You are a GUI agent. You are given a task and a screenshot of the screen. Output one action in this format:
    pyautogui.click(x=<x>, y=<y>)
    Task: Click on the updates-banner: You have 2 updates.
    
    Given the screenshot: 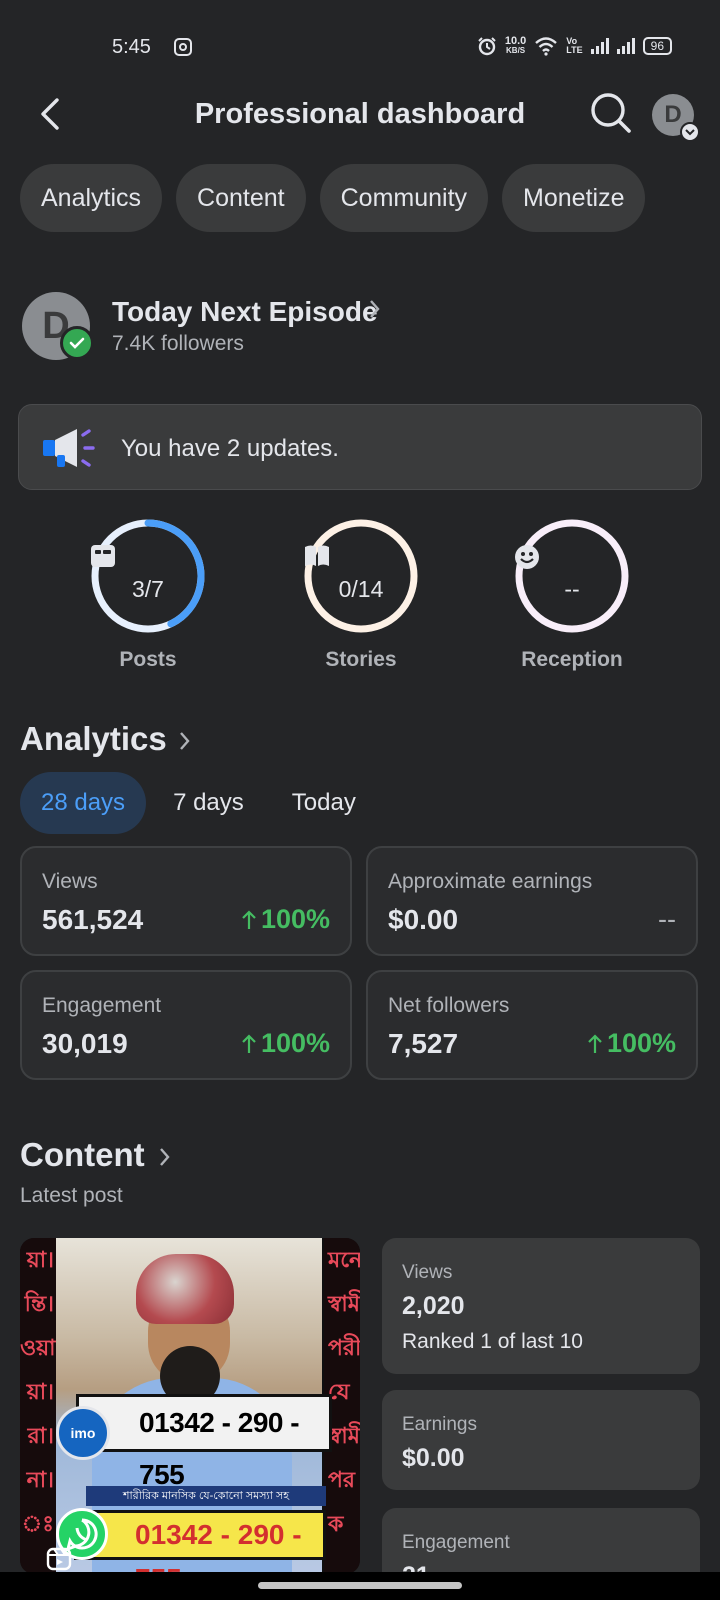 What is the action you would take?
    pyautogui.click(x=360, y=447)
    